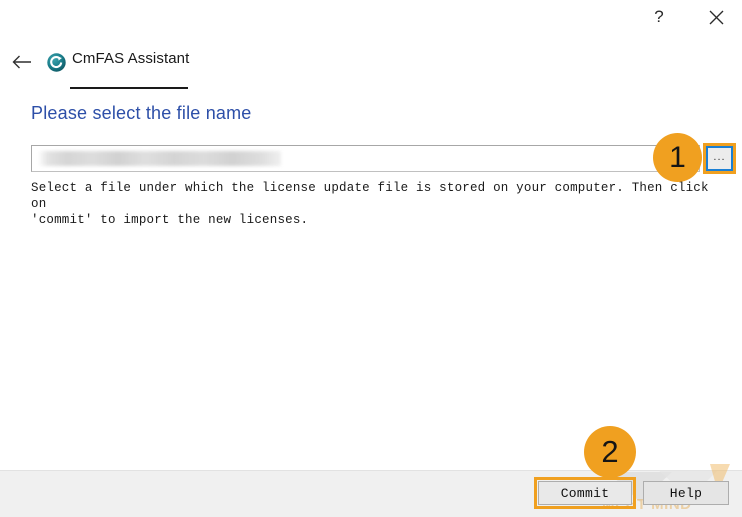 The width and height of the screenshot is (742, 517). I want to click on section-heading: Please select the file name, so click(141, 113).